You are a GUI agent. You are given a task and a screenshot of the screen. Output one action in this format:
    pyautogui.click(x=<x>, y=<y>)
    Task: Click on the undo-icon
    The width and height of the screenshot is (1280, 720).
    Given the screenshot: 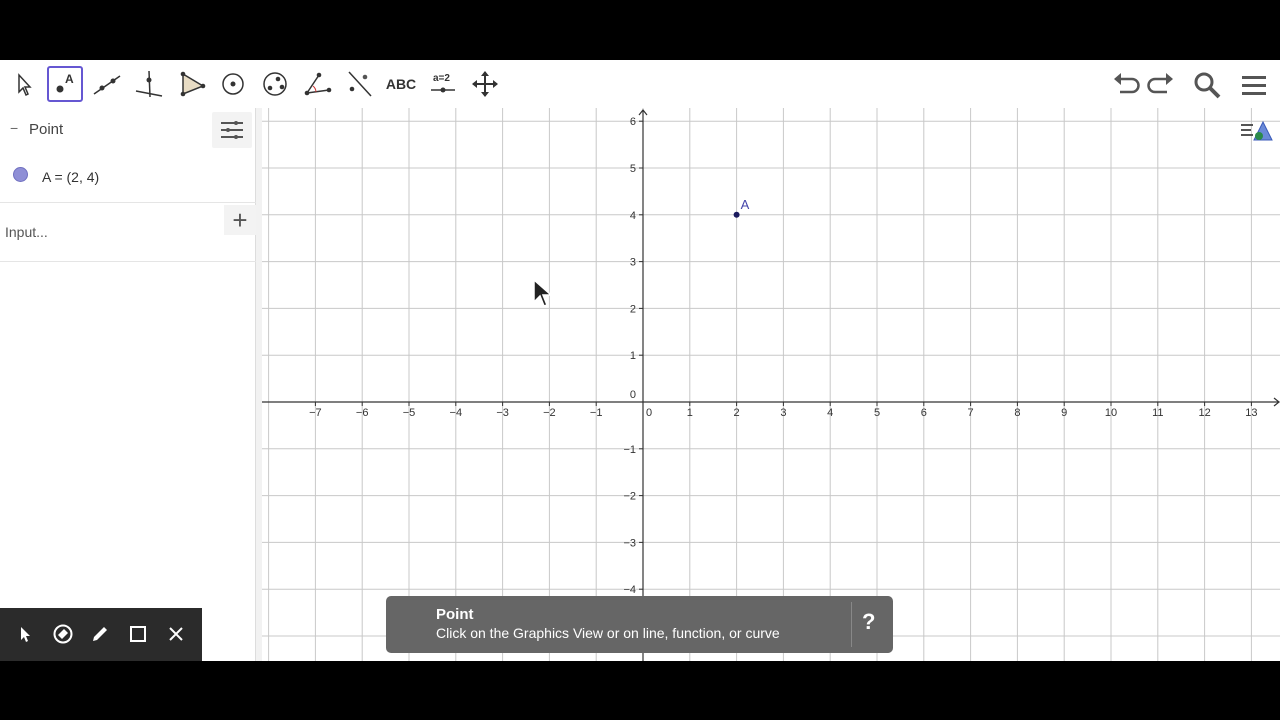 What is the action you would take?
    pyautogui.click(x=1127, y=83)
    